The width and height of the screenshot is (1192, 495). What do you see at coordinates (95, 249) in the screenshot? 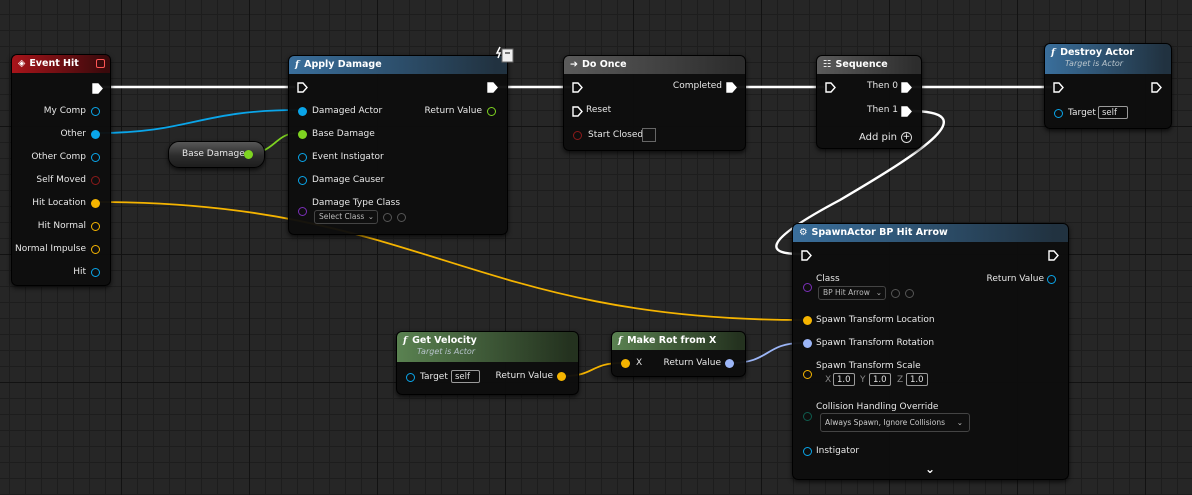
I see `normal-impulse-pin` at bounding box center [95, 249].